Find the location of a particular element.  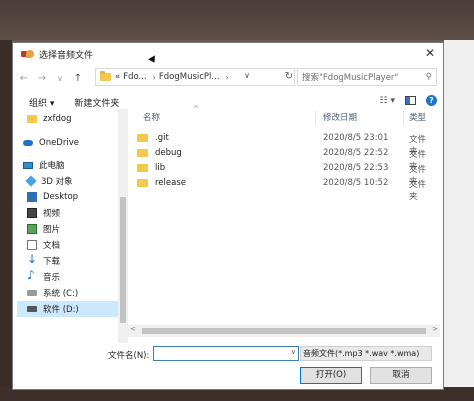

horizontal-scrollbar: < > is located at coordinates (284, 331).